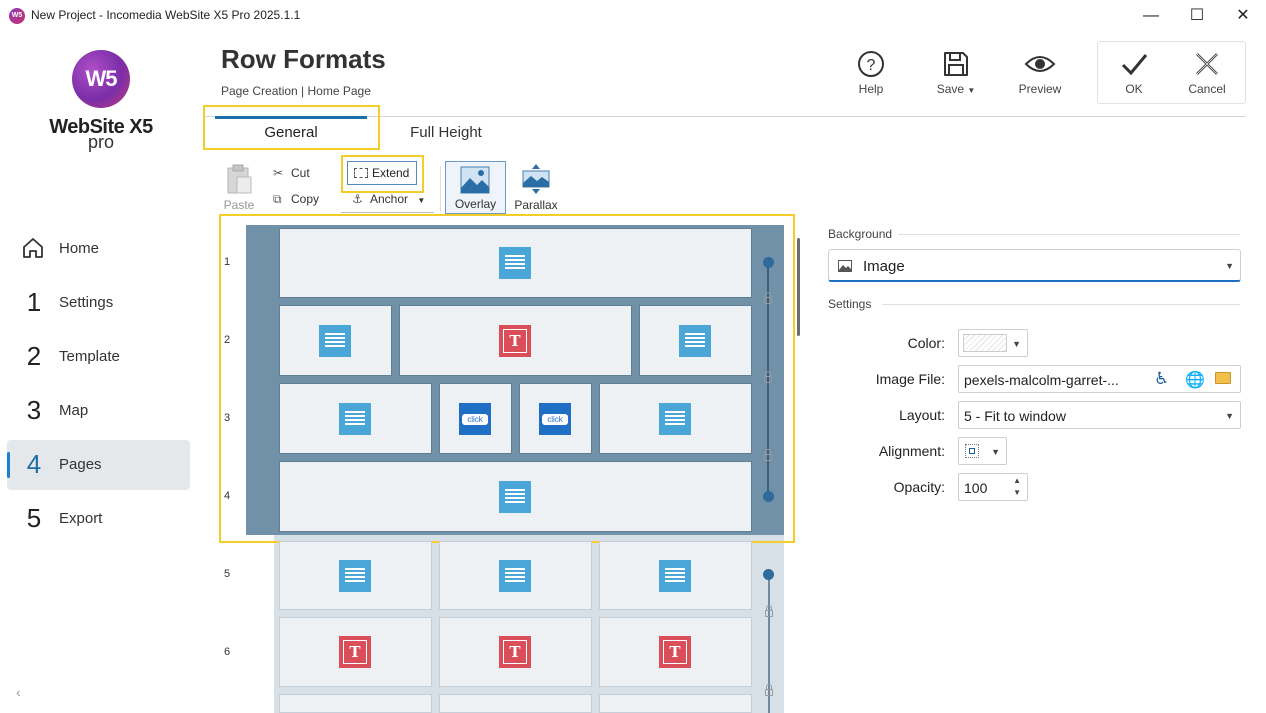 This screenshot has width=1266, height=713. I want to click on background-value: Image, so click(884, 266).